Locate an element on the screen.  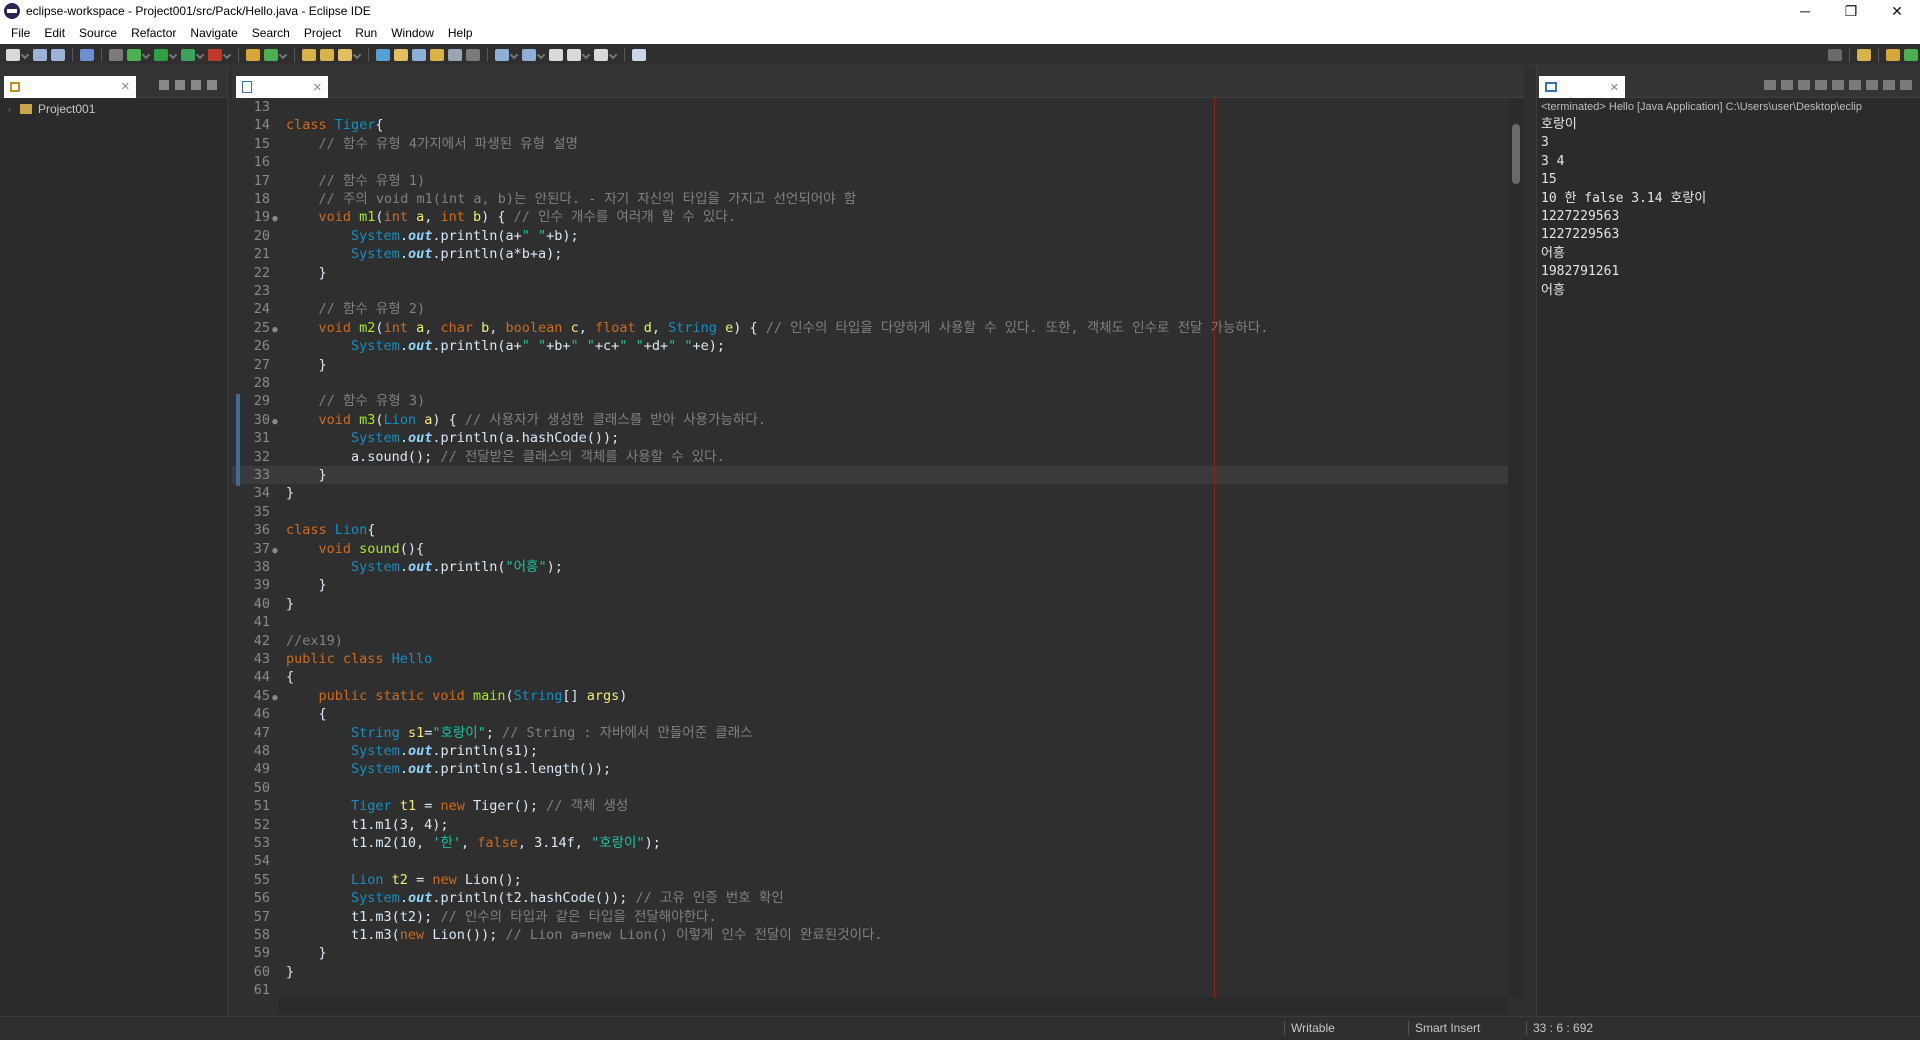
code-line: 50 is located at coordinates (870, 788).